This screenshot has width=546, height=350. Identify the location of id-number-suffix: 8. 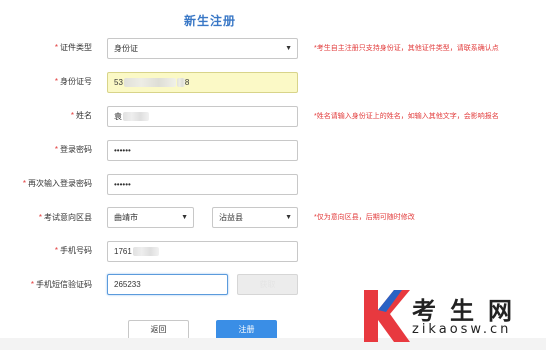
(187, 82).